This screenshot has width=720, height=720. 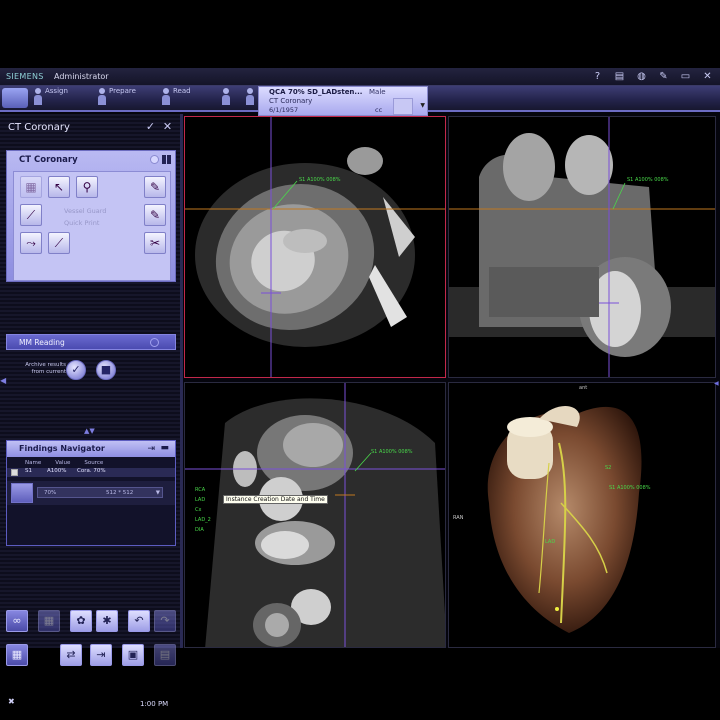 I want to click on minimize-icon: ▬, so click(x=164, y=448).